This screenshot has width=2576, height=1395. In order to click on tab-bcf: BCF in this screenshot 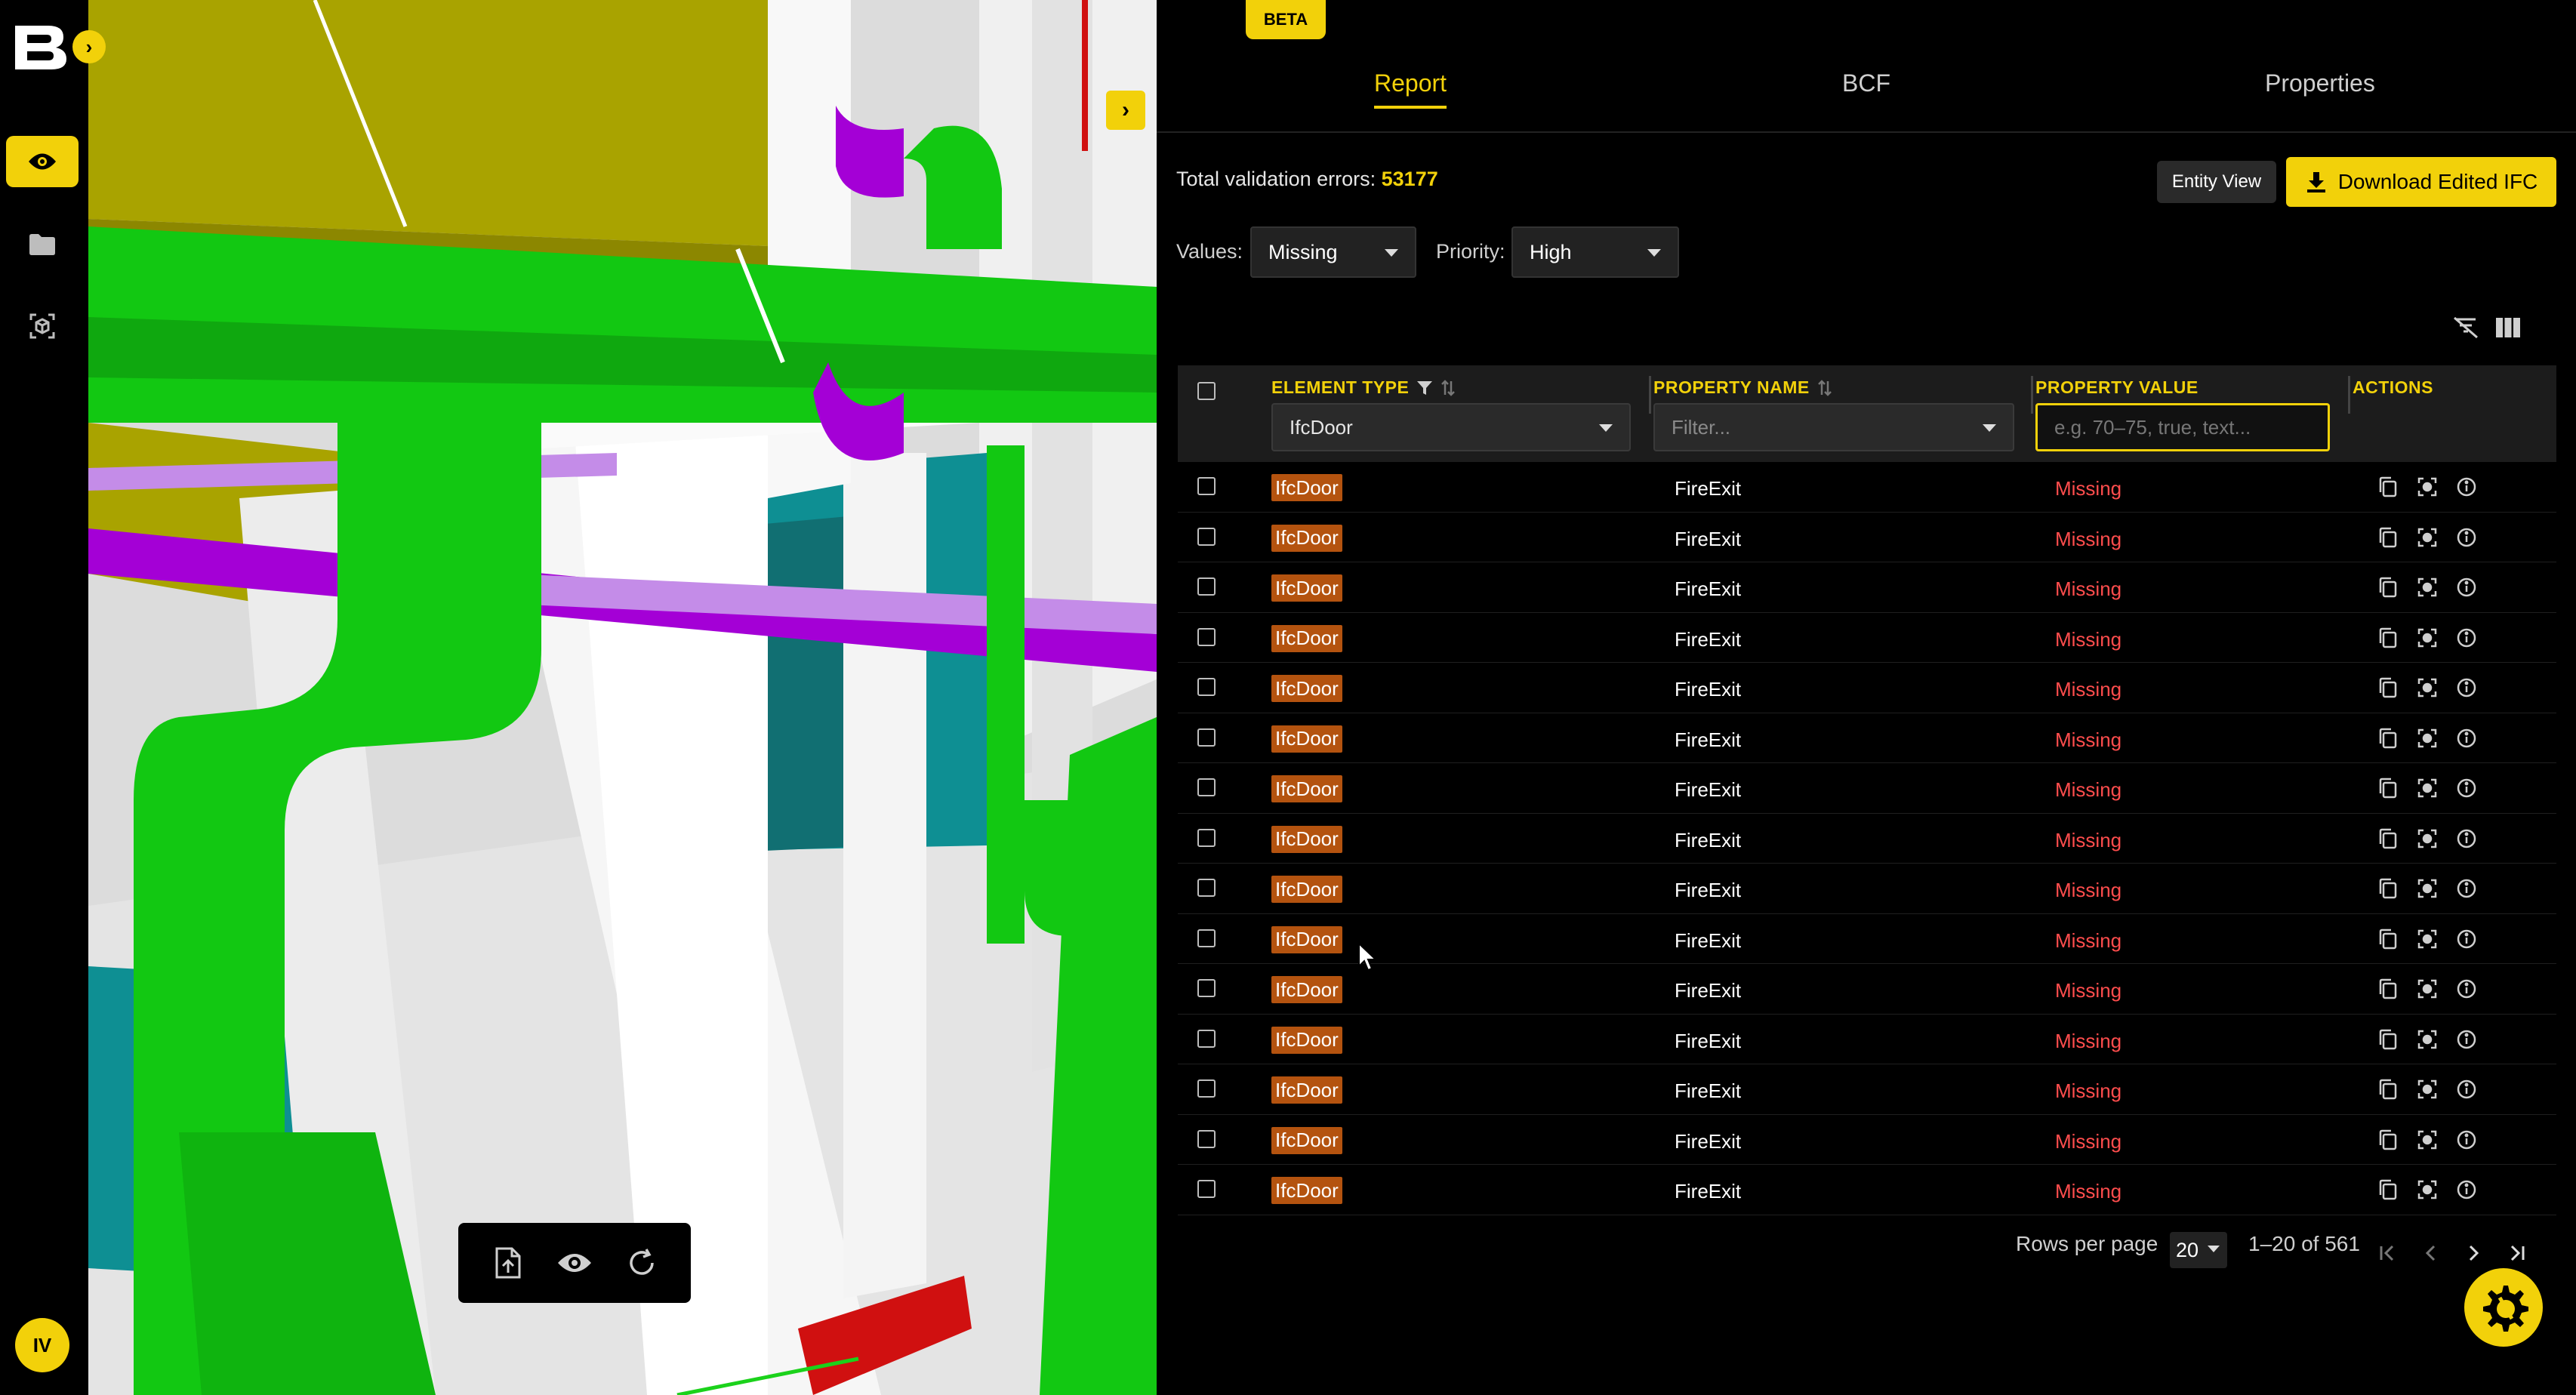, I will do `click(1866, 83)`.